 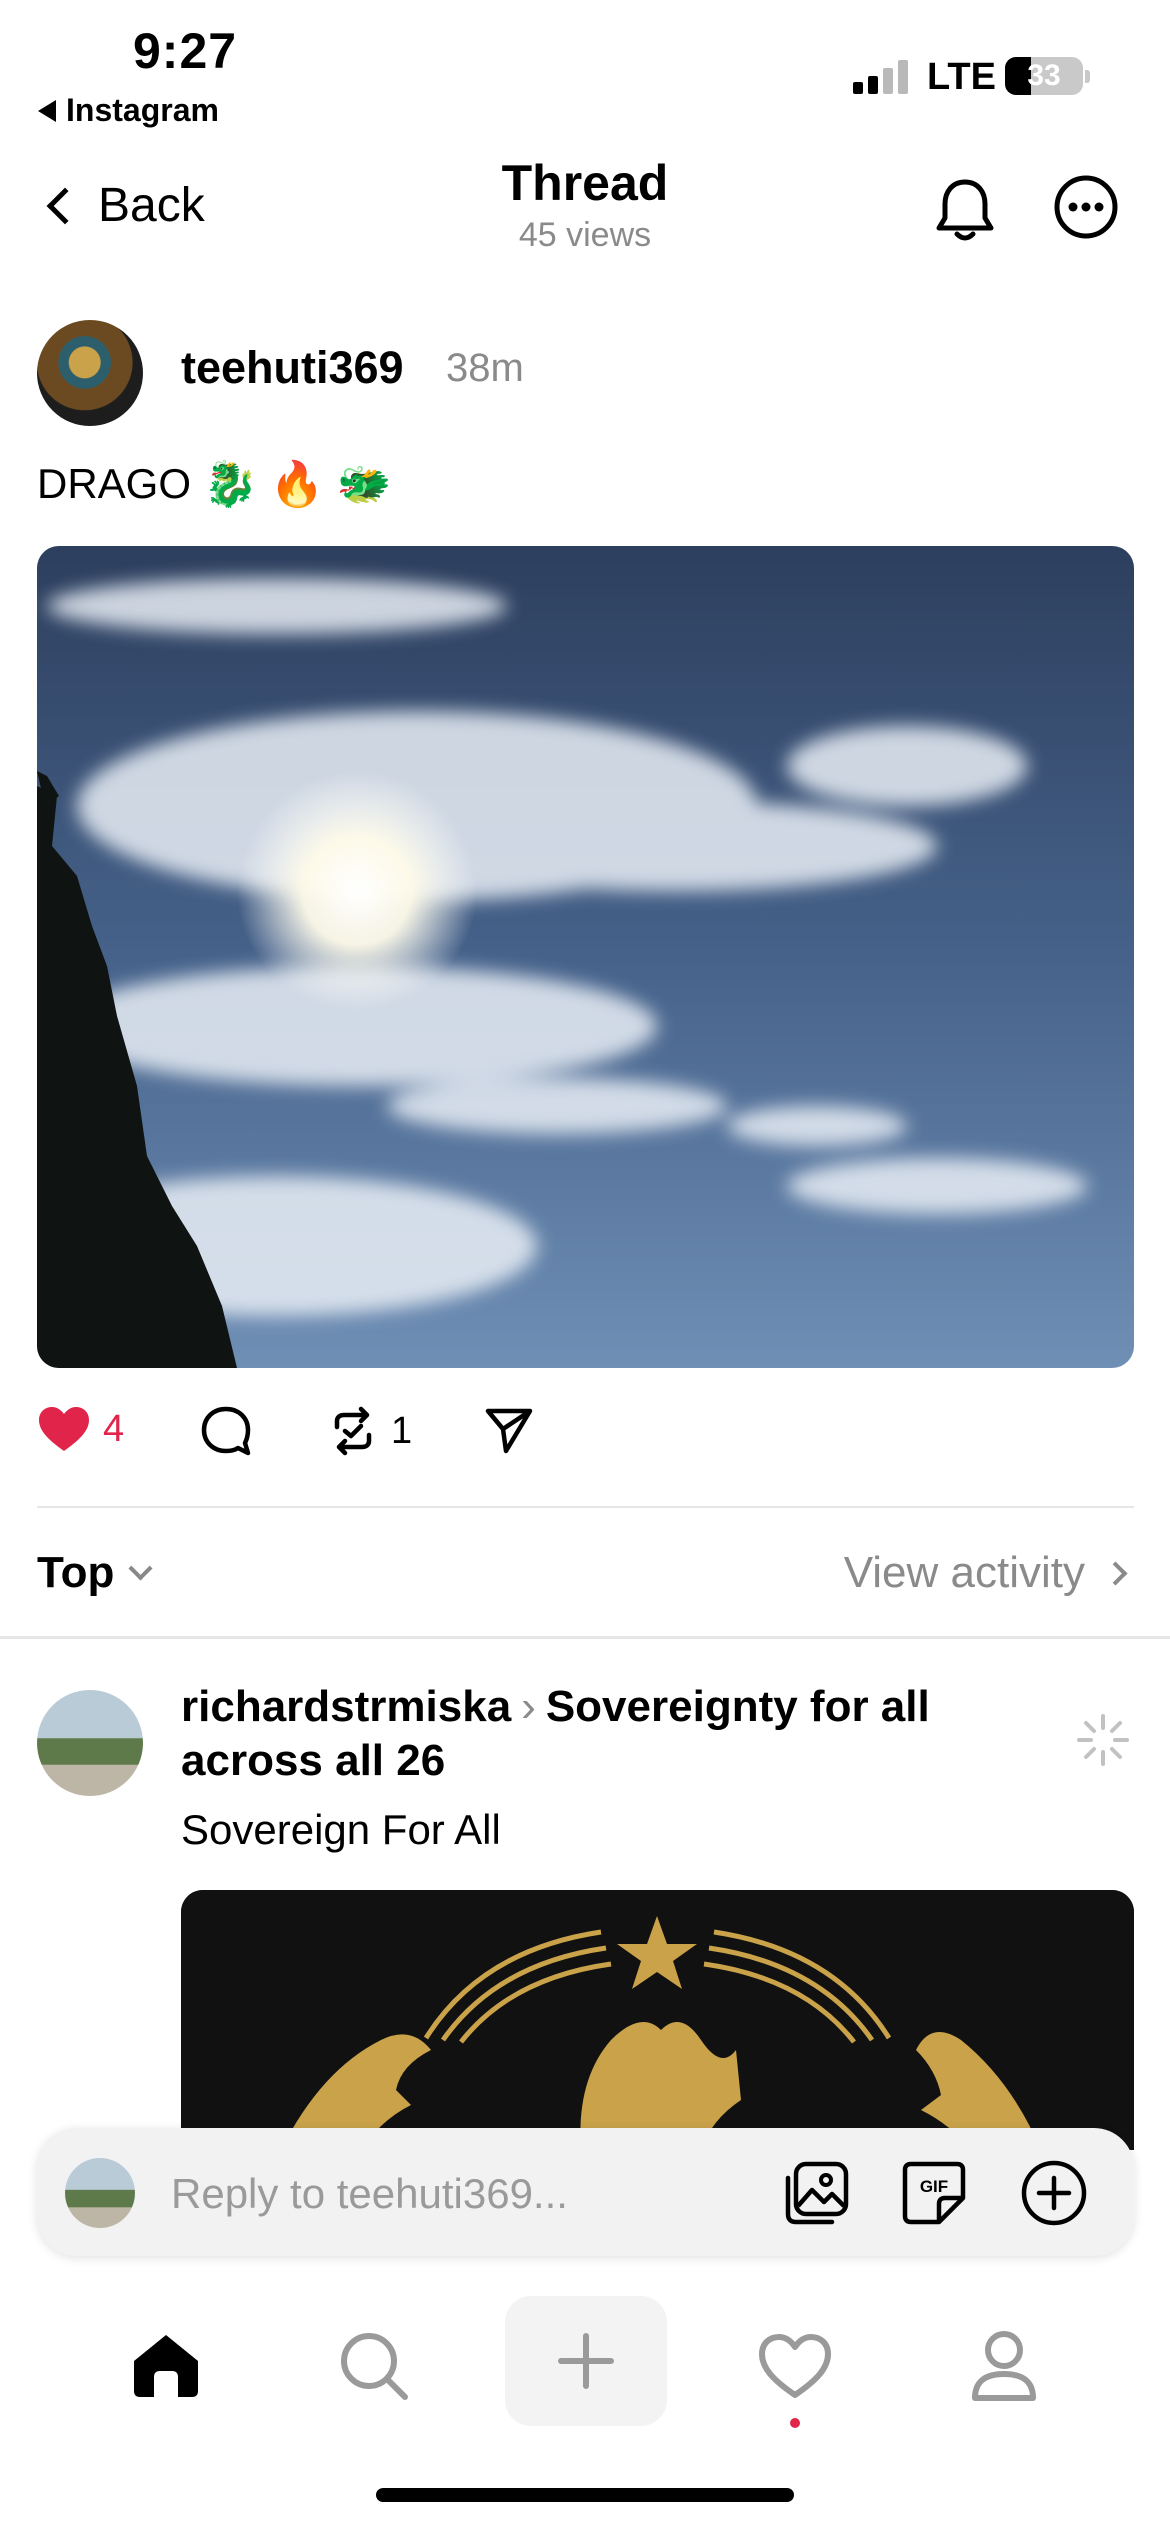 I want to click on heart-filled-icon, so click(x=64, y=1429).